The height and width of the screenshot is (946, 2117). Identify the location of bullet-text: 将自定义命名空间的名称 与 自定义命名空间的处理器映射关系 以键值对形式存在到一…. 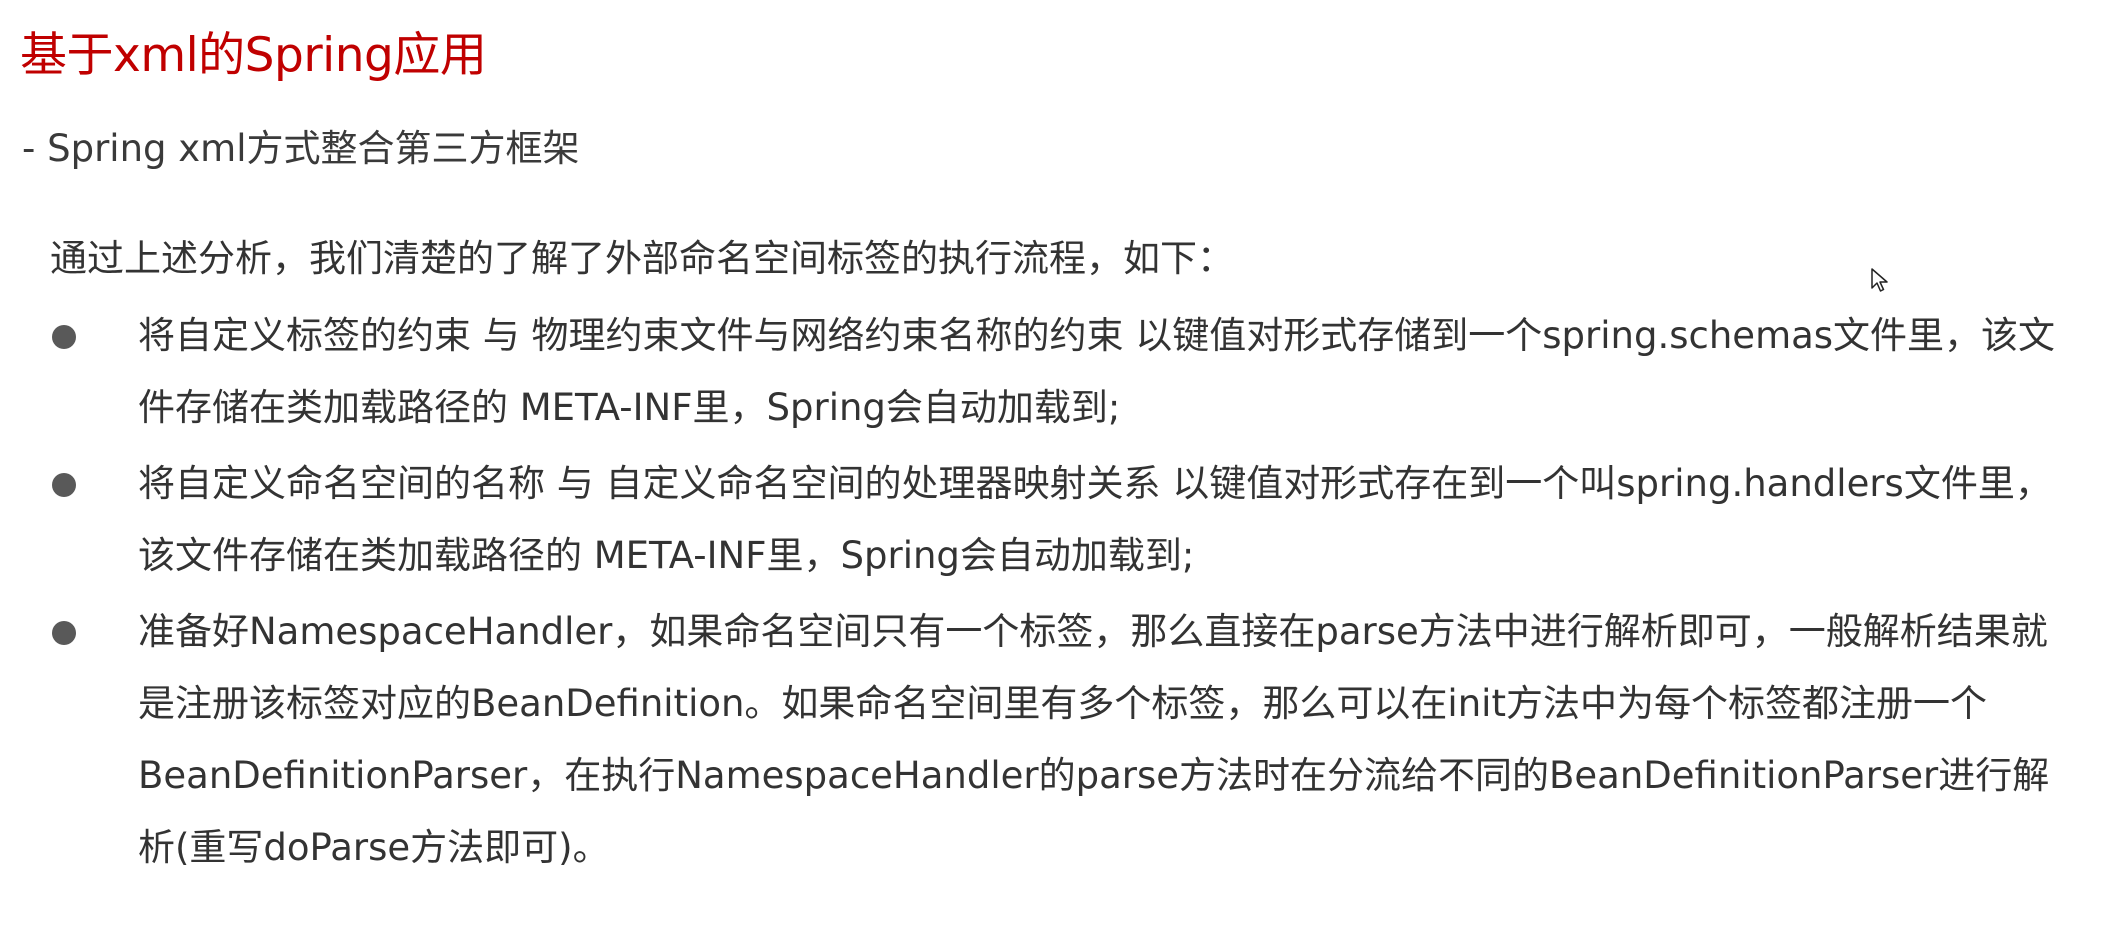
(1095, 519).